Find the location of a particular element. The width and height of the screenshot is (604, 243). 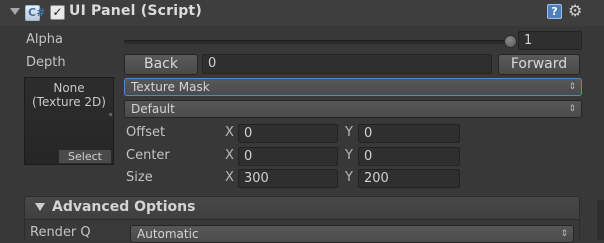

offset-y-axis-label: Y is located at coordinates (349, 132).